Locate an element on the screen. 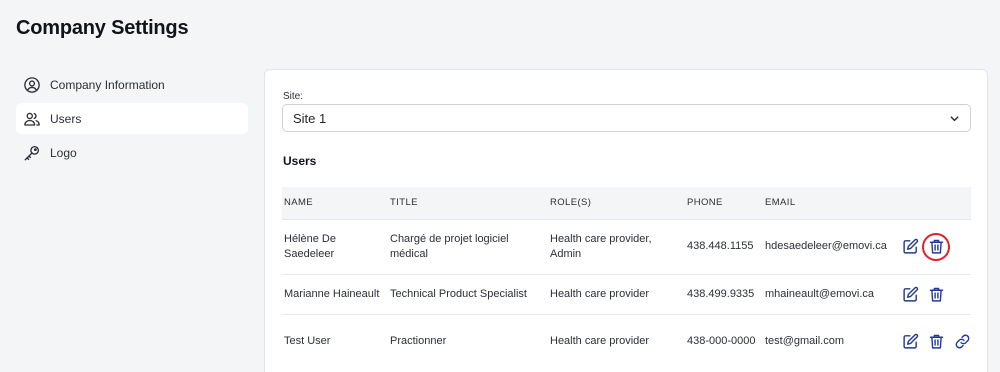 The height and width of the screenshot is (372, 1000). column-header-roles: ROLE(S) is located at coordinates (571, 203).